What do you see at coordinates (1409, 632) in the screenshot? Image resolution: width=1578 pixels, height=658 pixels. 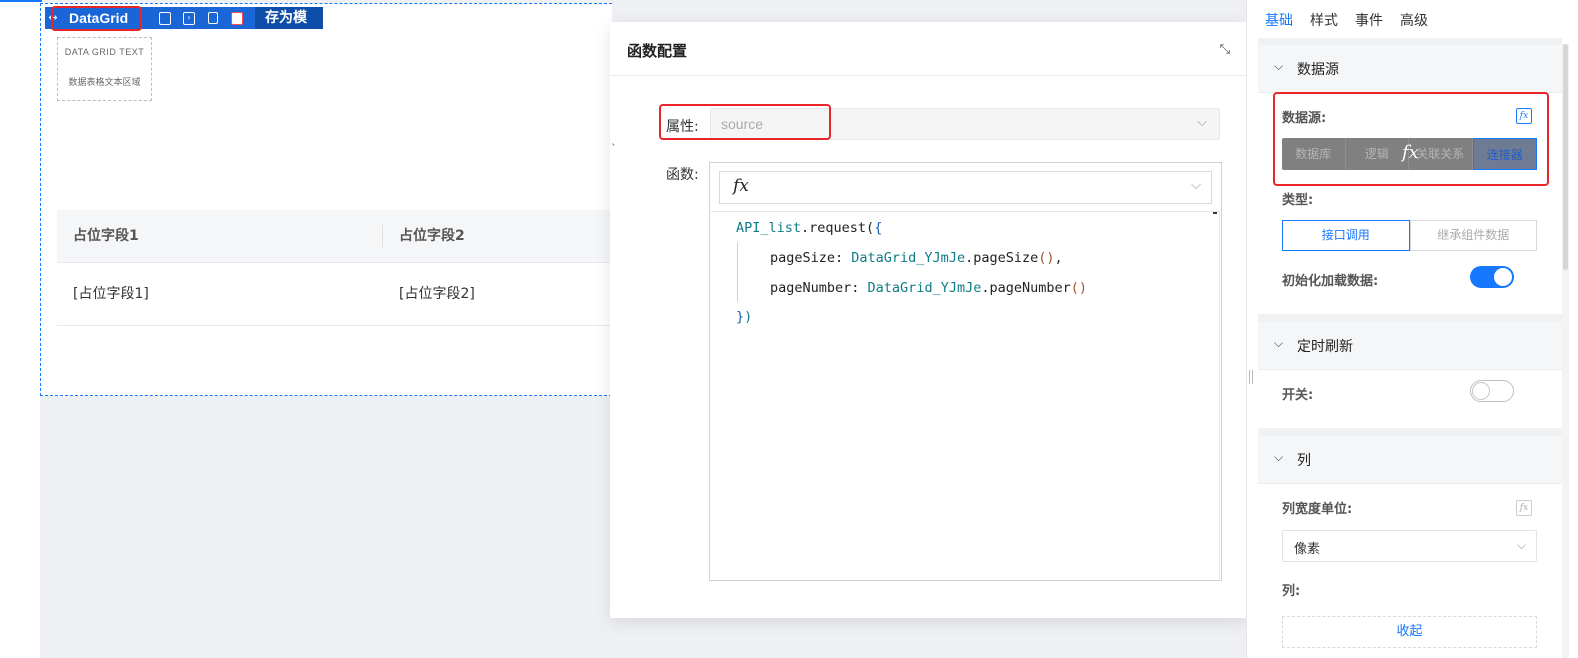 I see `collapse-button: 收起` at bounding box center [1409, 632].